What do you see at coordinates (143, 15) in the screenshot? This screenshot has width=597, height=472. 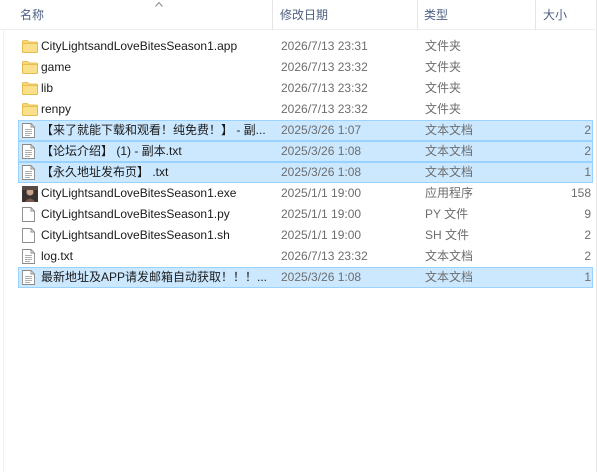 I see `column-header-name: 名称` at bounding box center [143, 15].